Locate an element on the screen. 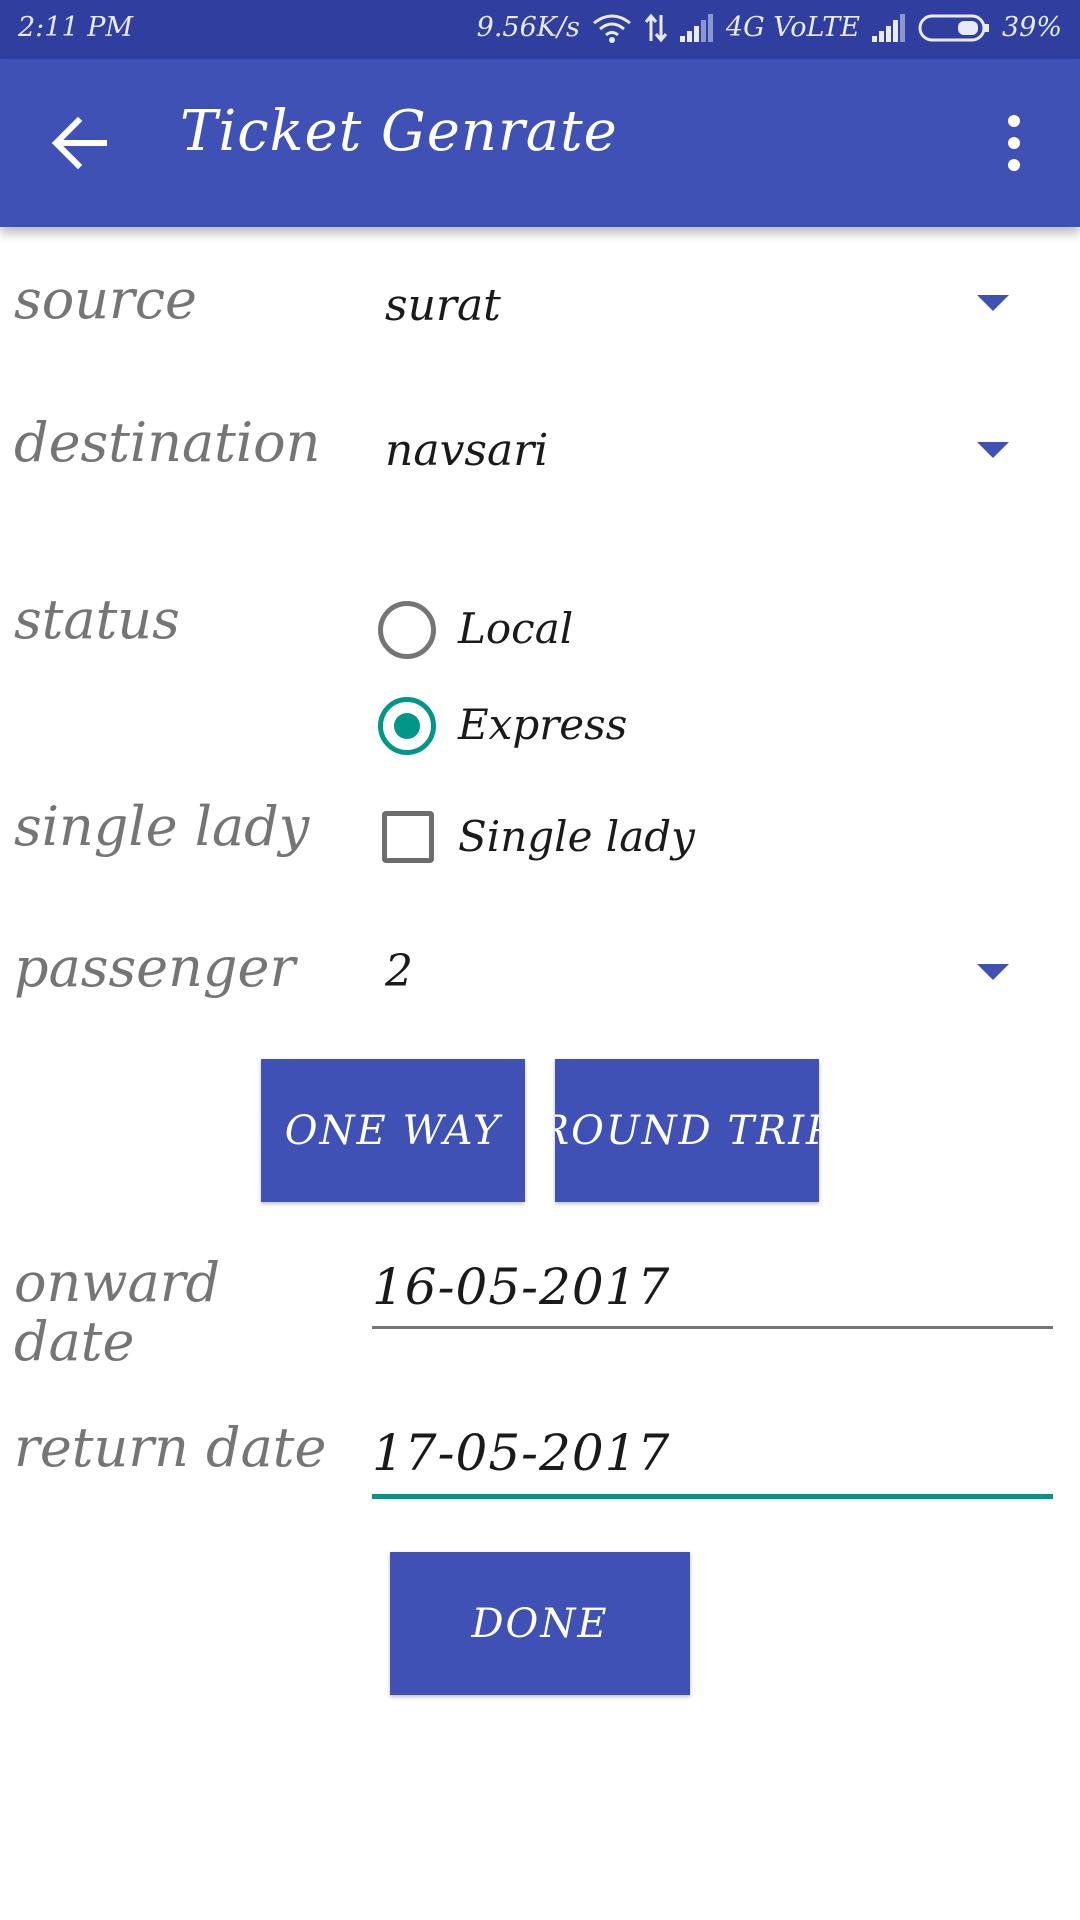 This screenshot has width=1080, height=1920. status-icons: 9.56K/s 4G VoLTE 39% is located at coordinates (769, 27).